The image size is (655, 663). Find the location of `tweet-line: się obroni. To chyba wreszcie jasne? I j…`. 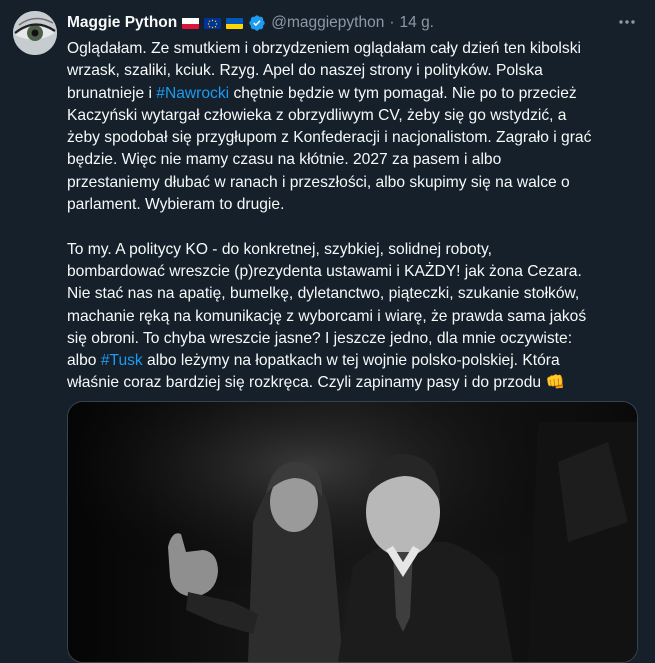

tweet-line: się obroni. To chyba wreszcie jasne? I j… is located at coordinates (320, 338).